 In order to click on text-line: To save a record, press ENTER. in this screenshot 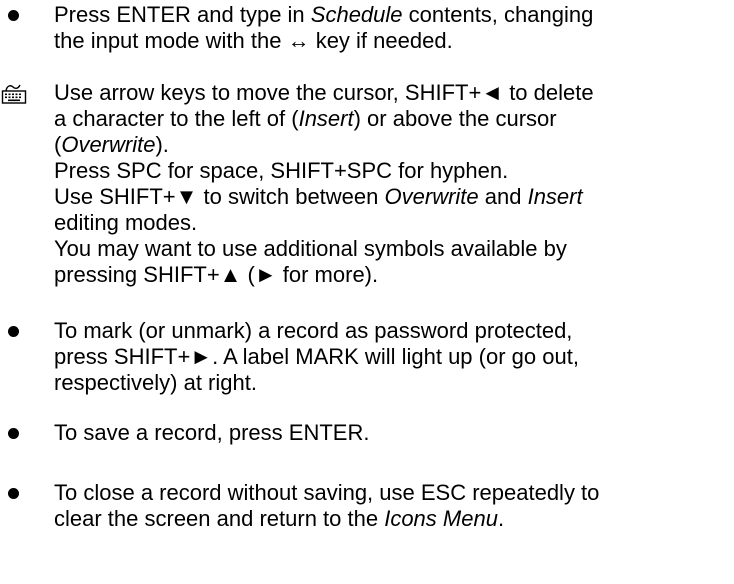, I will do `click(389, 433)`.